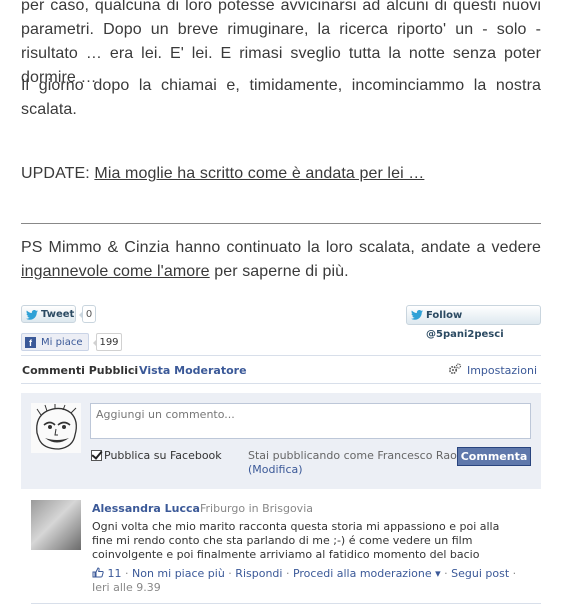 The height and width of the screenshot is (615, 571). What do you see at coordinates (367, 573) in the screenshot?
I see `moderate-link: Procedi alla moderazione ▾` at bounding box center [367, 573].